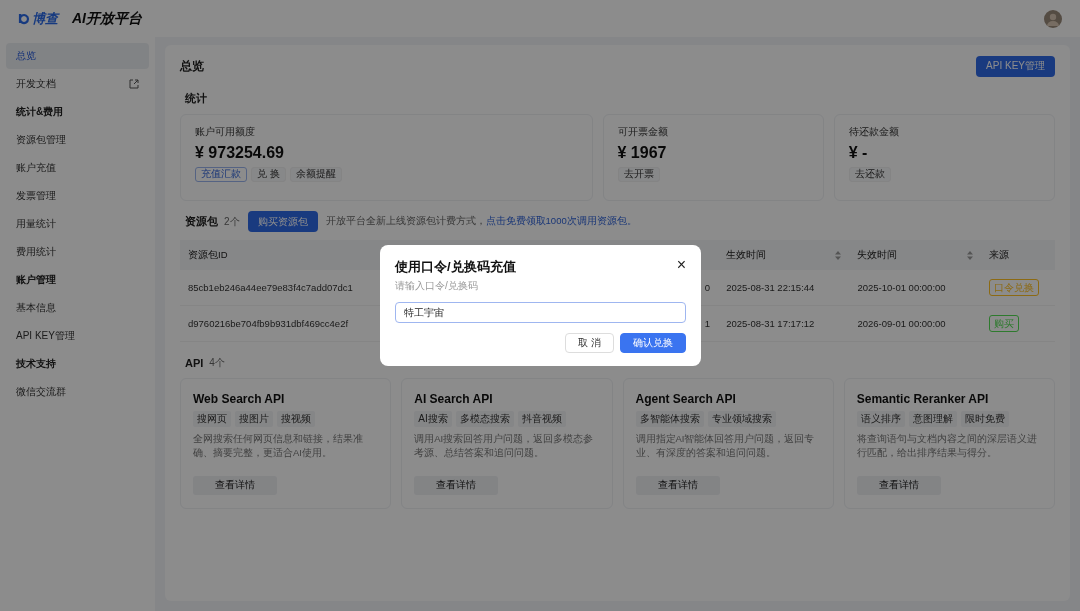  What do you see at coordinates (669, 419) in the screenshot?
I see `api-tag: 多智能体搜索` at bounding box center [669, 419].